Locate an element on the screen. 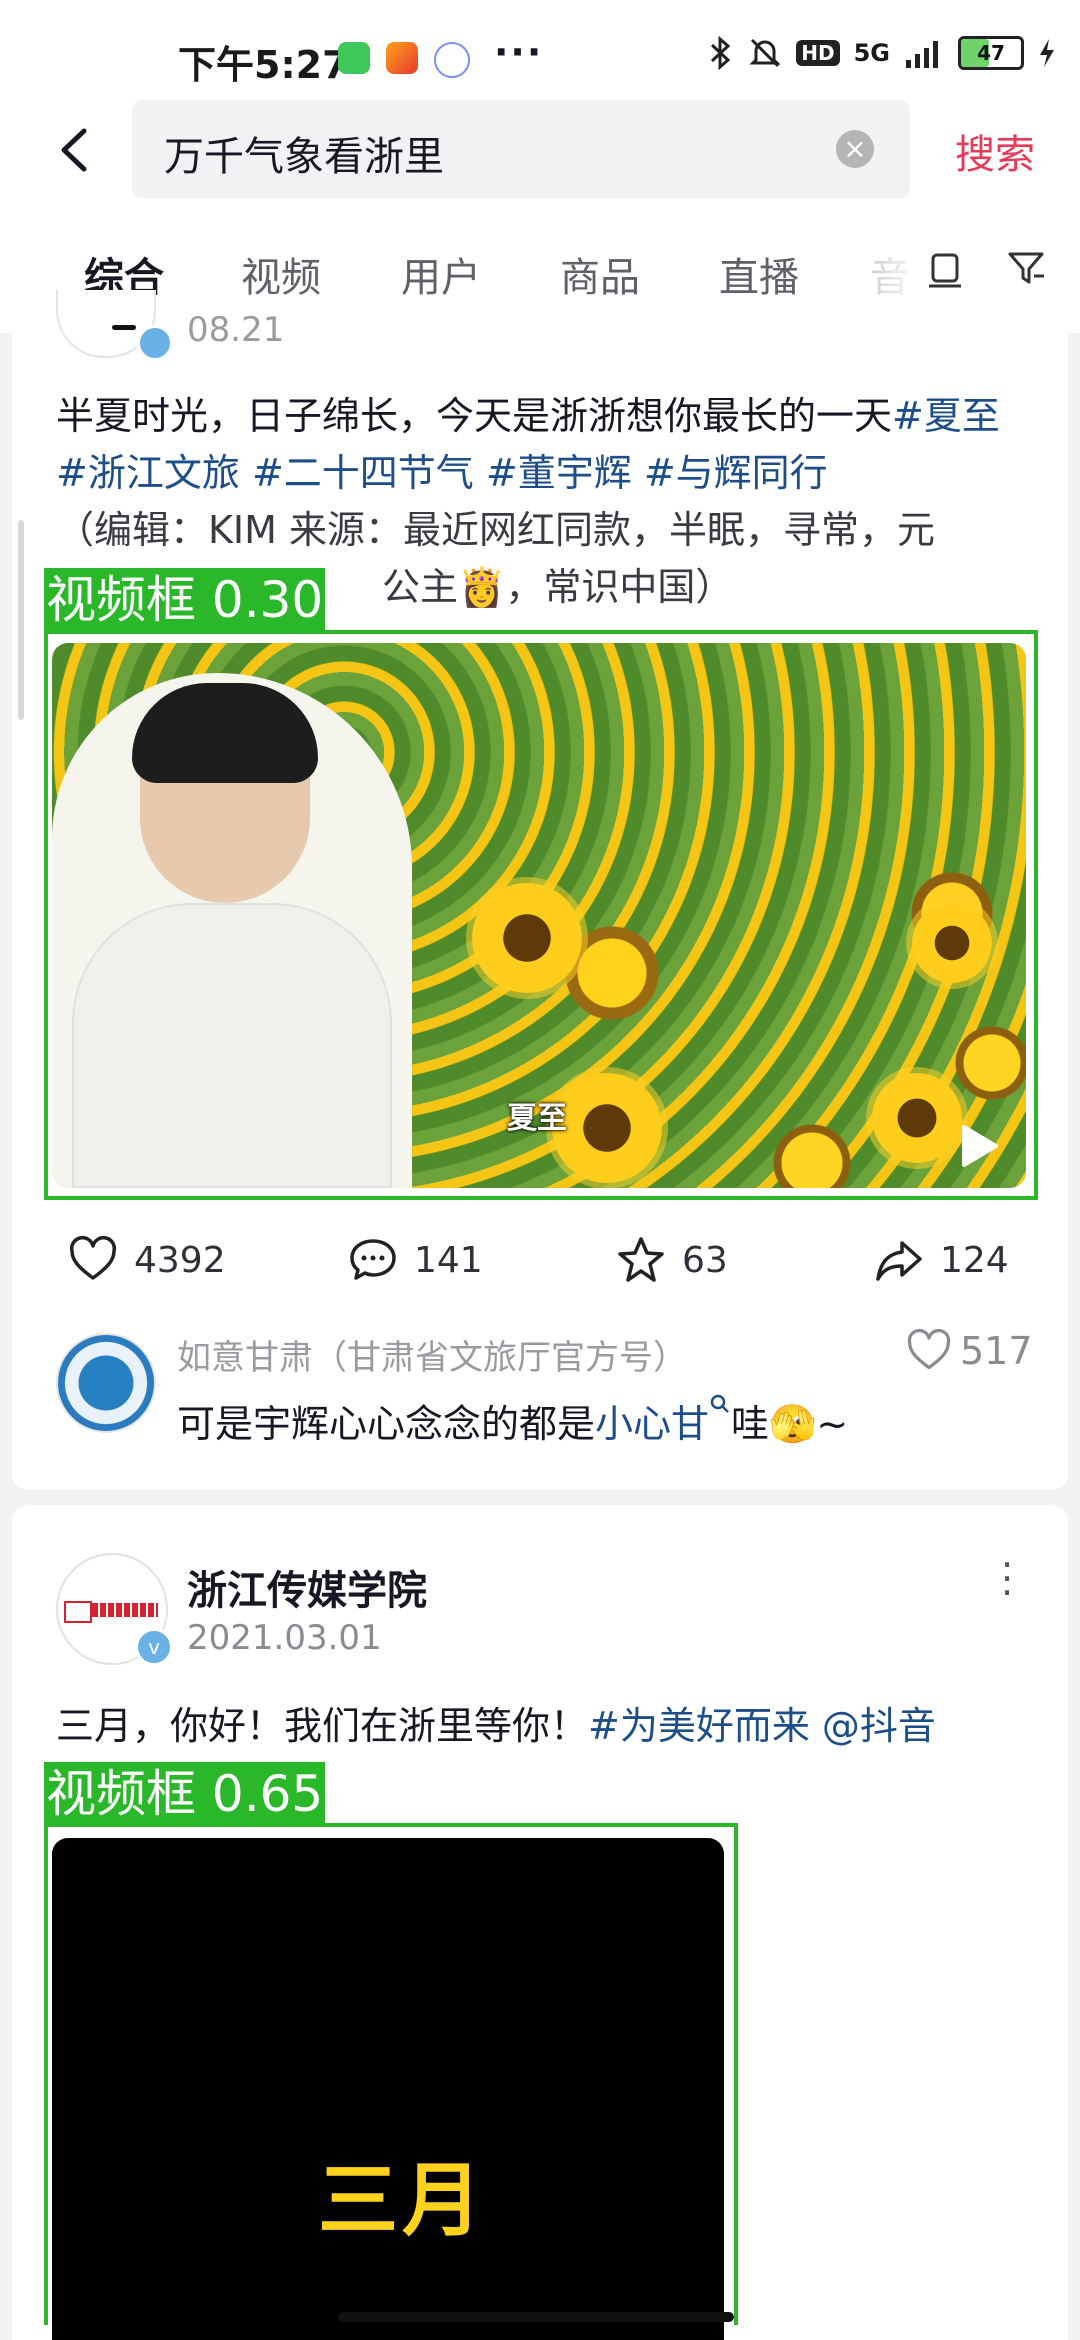 This screenshot has width=1080, height=2340. comment-button: 141 is located at coordinates (415, 1260).